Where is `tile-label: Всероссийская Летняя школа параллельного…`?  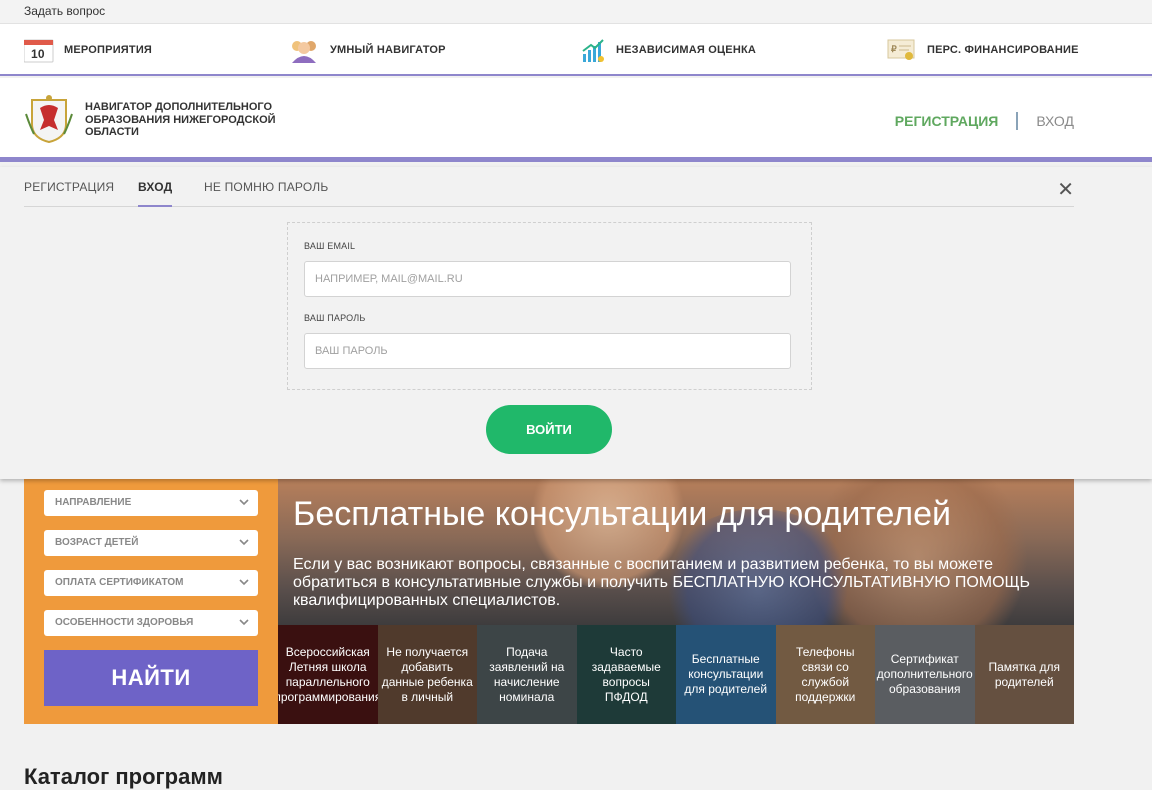 tile-label: Всероссийская Летняя школа параллельного… is located at coordinates (328, 674).